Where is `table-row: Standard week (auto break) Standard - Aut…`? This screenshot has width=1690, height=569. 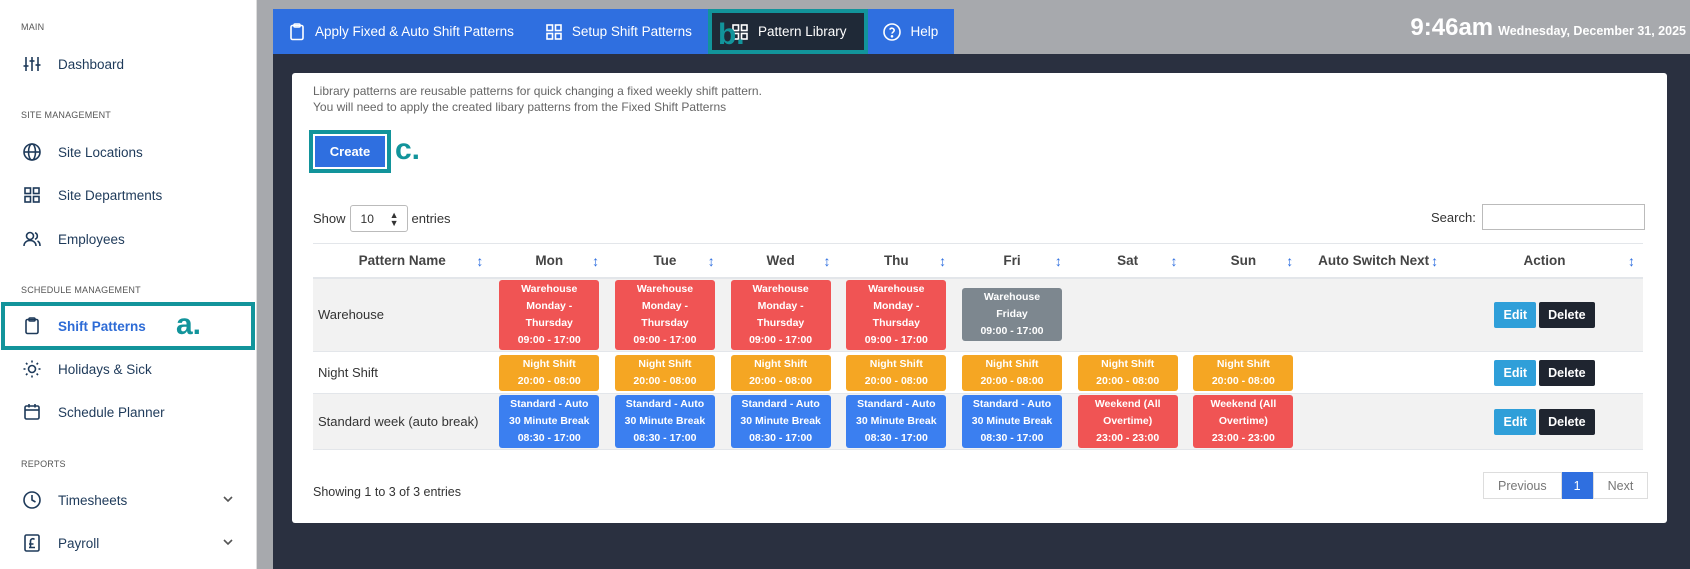
table-row: Standard week (auto break) Standard - Aut… is located at coordinates (978, 421).